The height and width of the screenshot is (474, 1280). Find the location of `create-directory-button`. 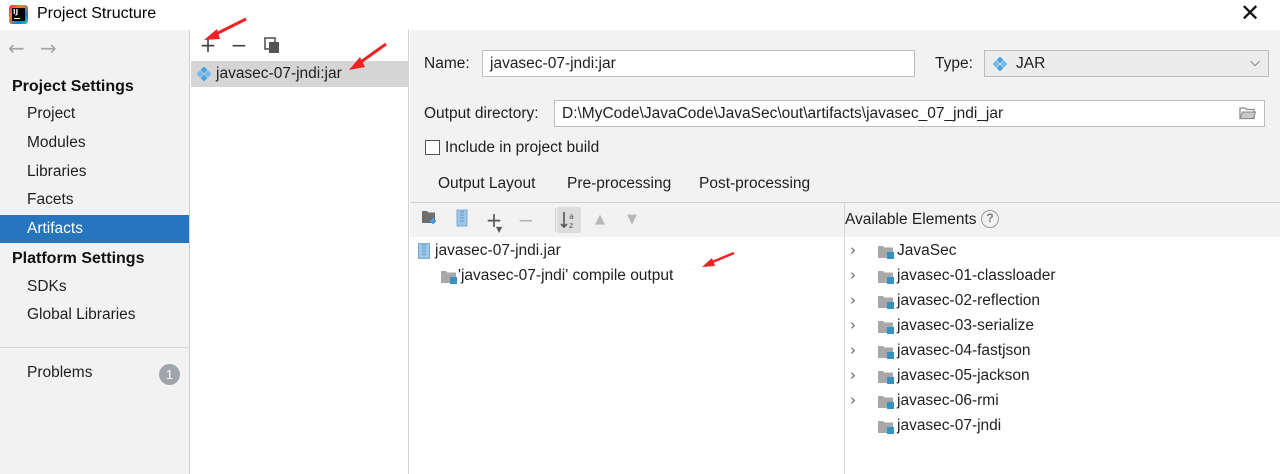

create-directory-button is located at coordinates (430, 220).